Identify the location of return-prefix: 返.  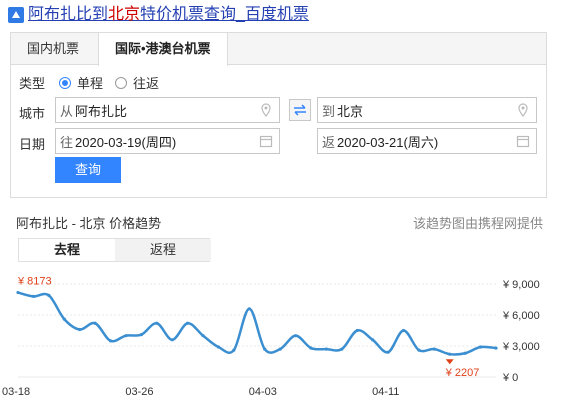
(329, 142).